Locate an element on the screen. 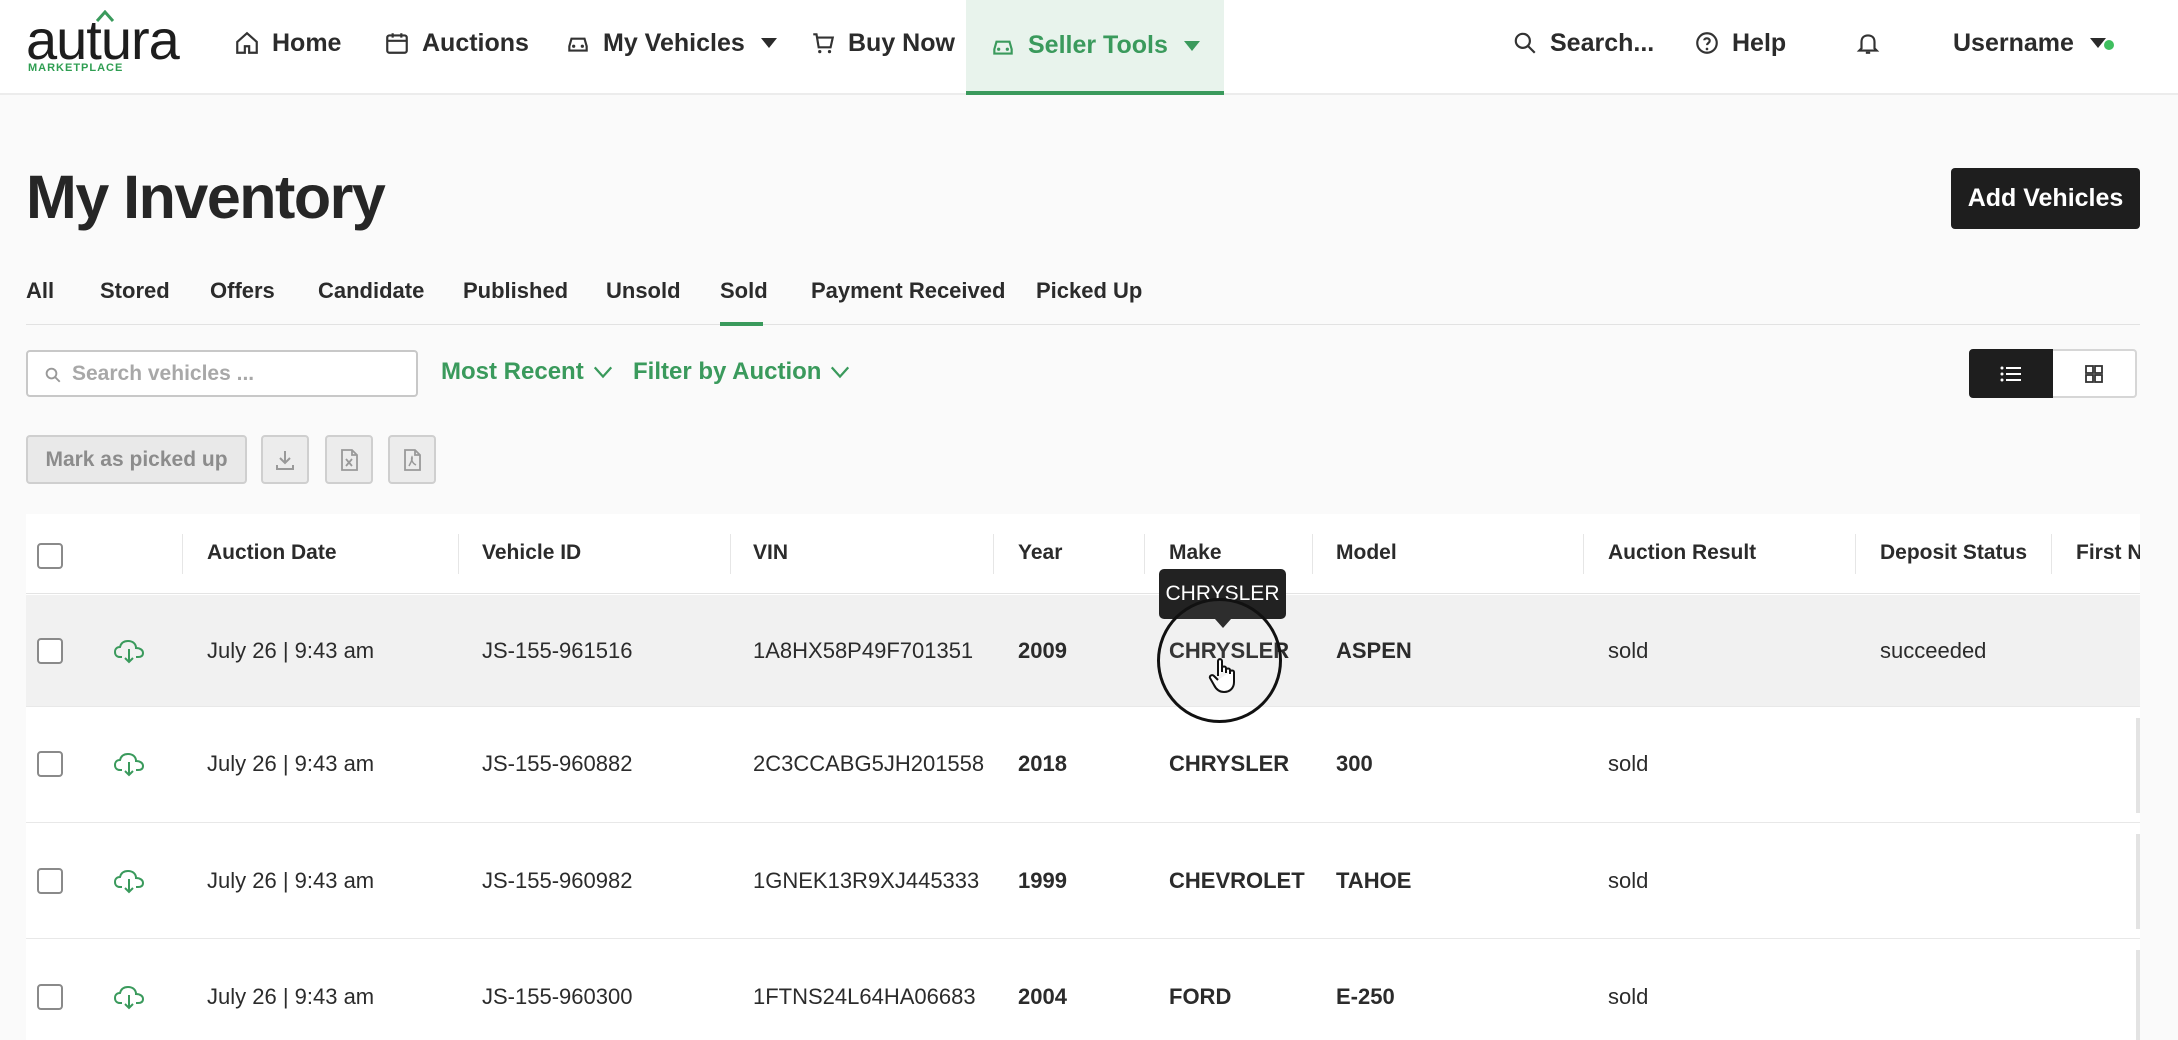  cell-vehicle-id: JS-155-960300 is located at coordinates (557, 996).